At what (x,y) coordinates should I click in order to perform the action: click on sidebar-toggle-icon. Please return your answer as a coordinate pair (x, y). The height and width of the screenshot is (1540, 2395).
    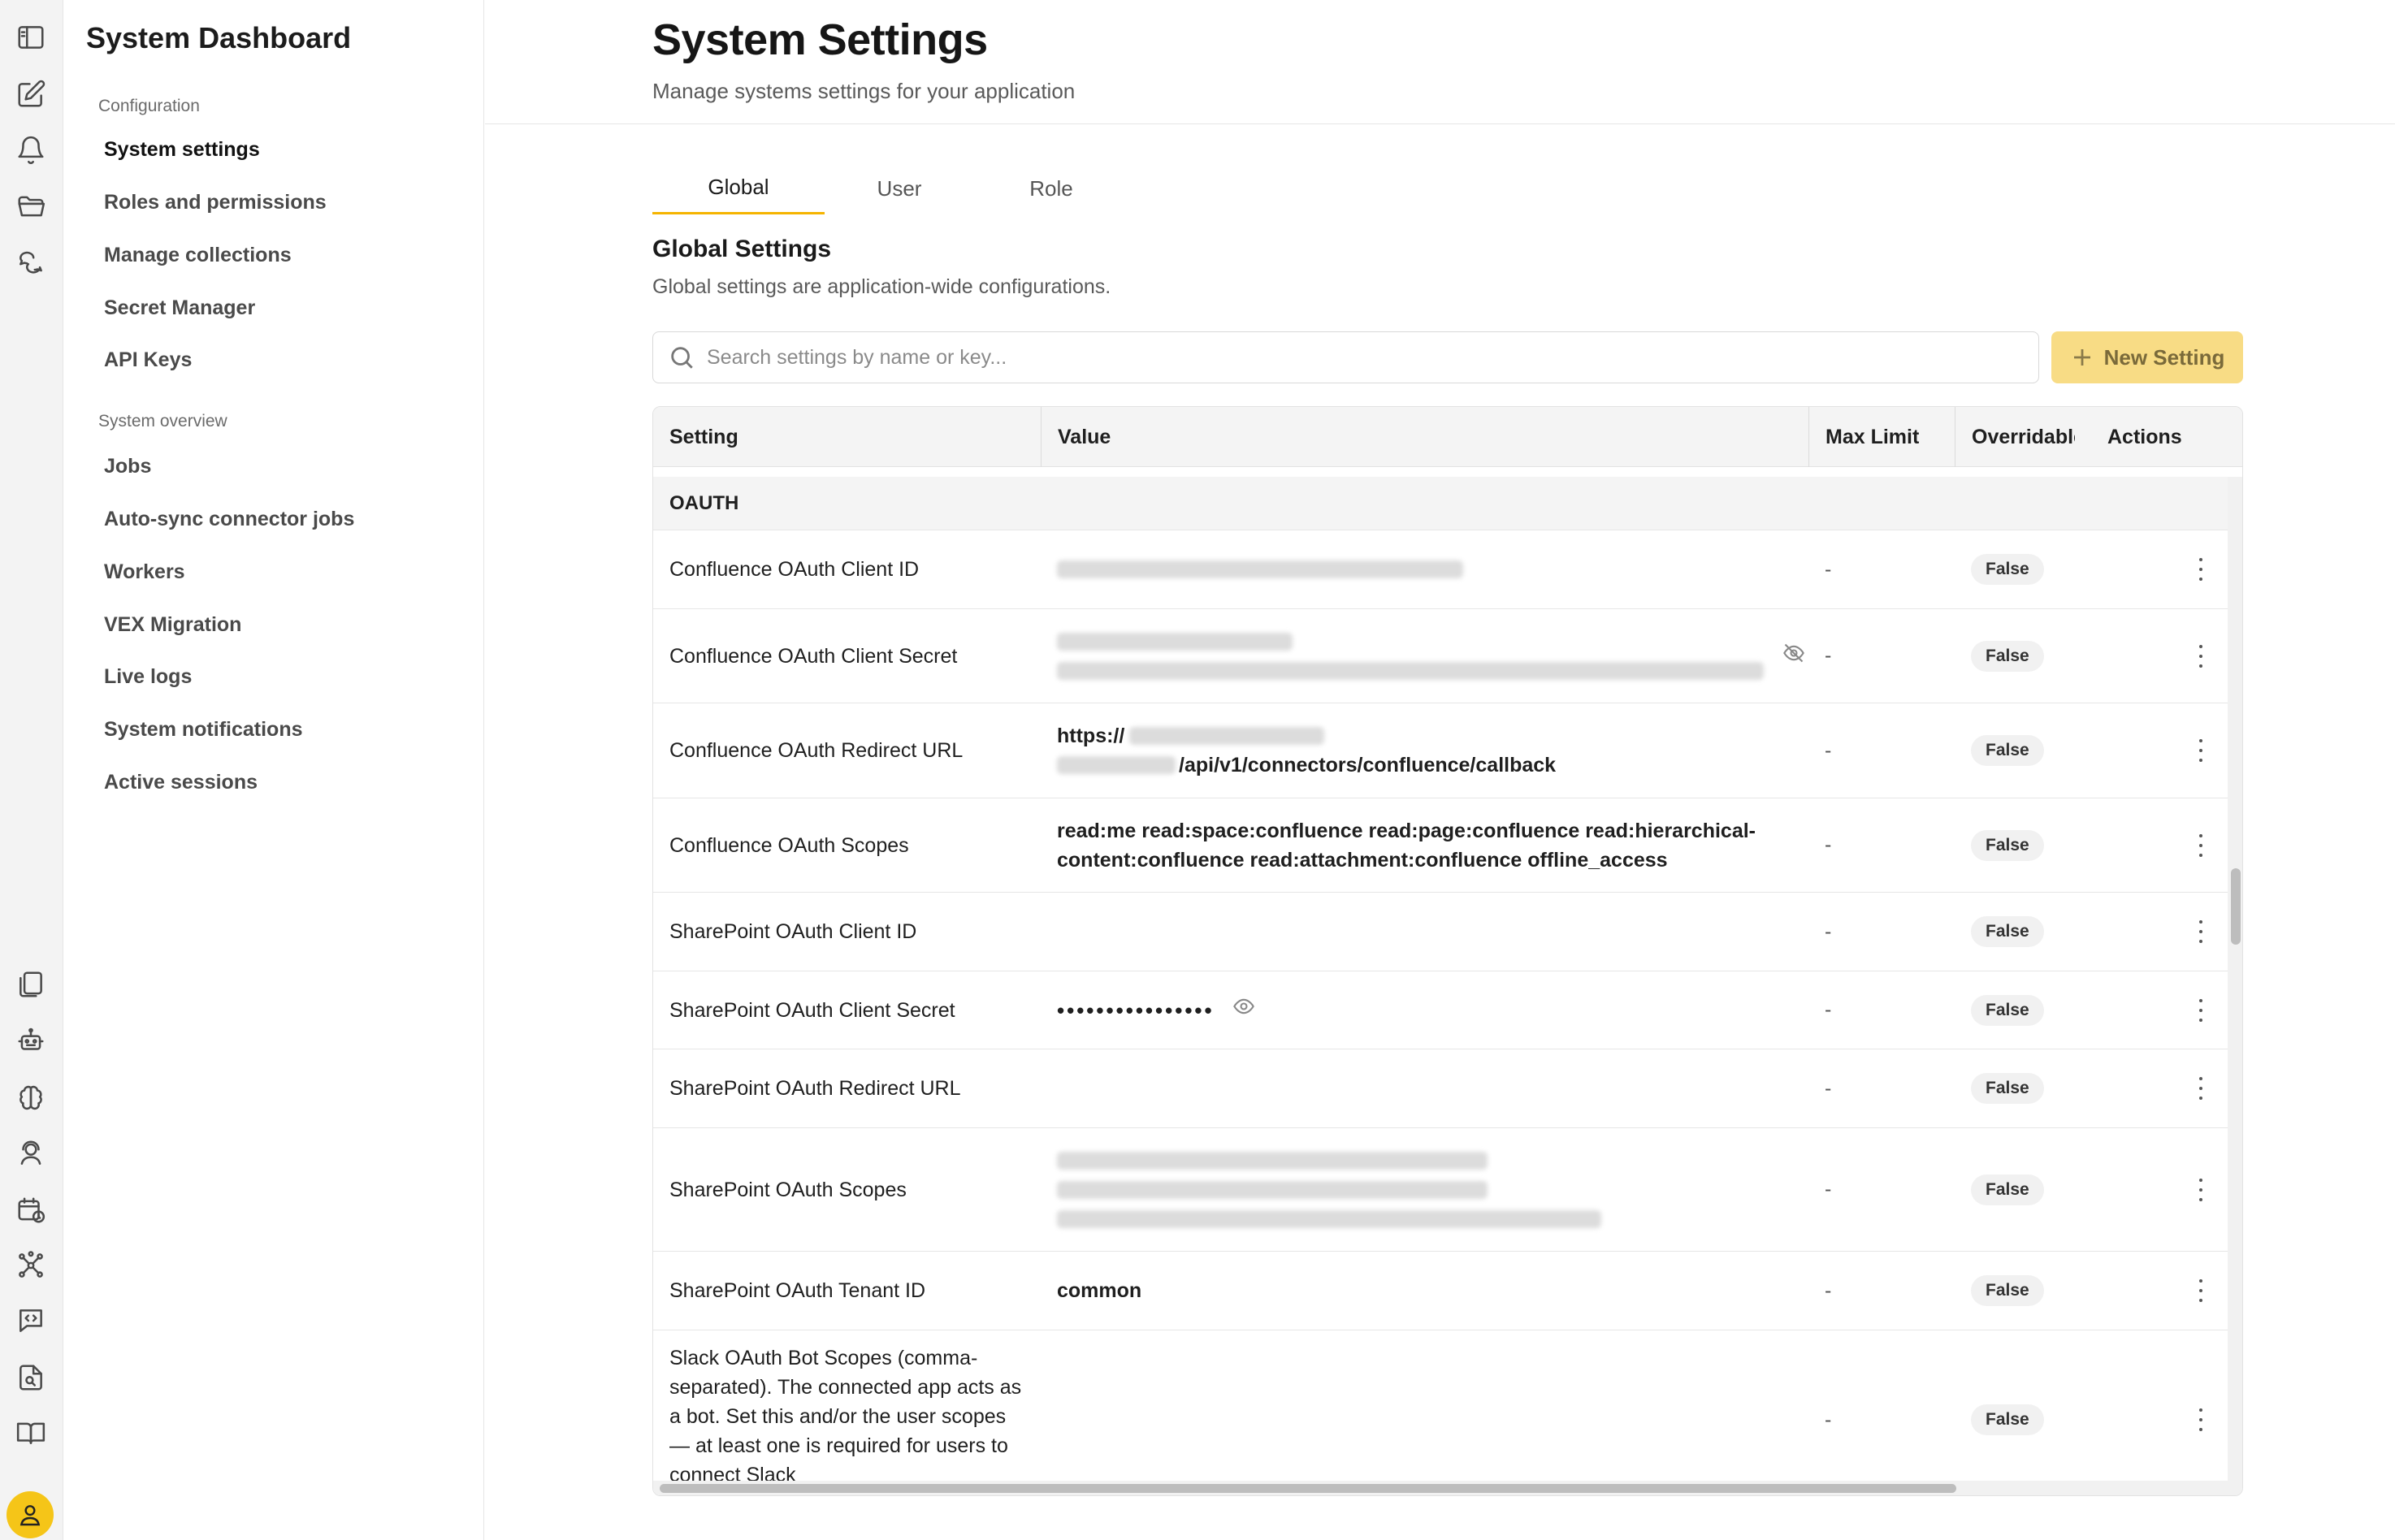
    Looking at the image, I should click on (31, 37).